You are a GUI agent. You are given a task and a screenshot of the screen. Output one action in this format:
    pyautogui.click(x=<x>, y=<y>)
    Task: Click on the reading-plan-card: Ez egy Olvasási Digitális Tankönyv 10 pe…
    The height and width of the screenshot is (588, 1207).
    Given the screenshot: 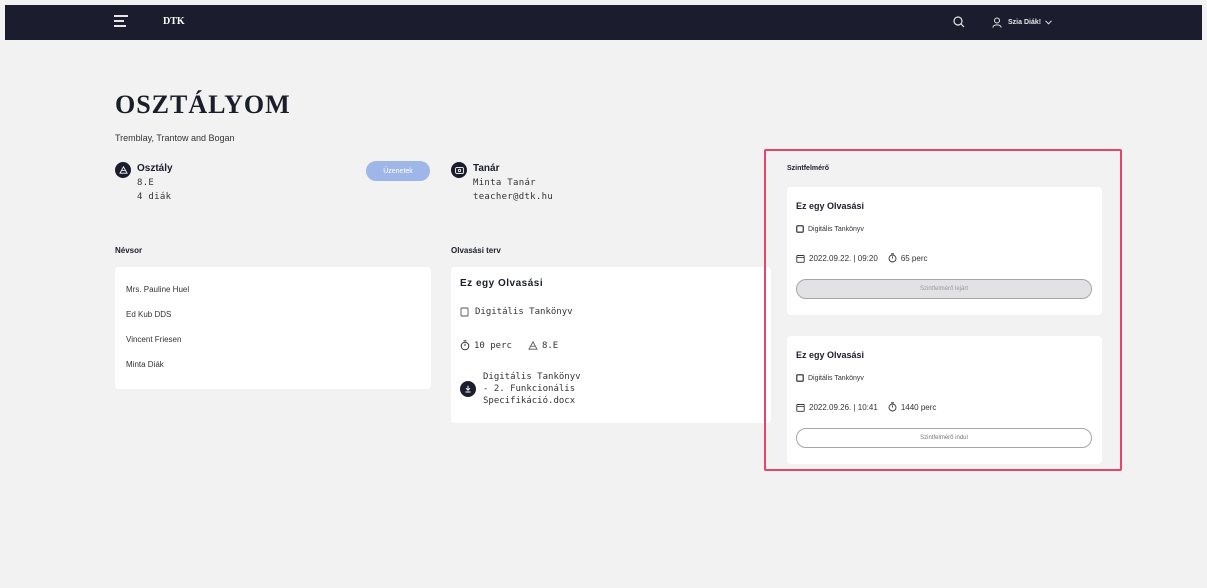 What is the action you would take?
    pyautogui.click(x=611, y=345)
    